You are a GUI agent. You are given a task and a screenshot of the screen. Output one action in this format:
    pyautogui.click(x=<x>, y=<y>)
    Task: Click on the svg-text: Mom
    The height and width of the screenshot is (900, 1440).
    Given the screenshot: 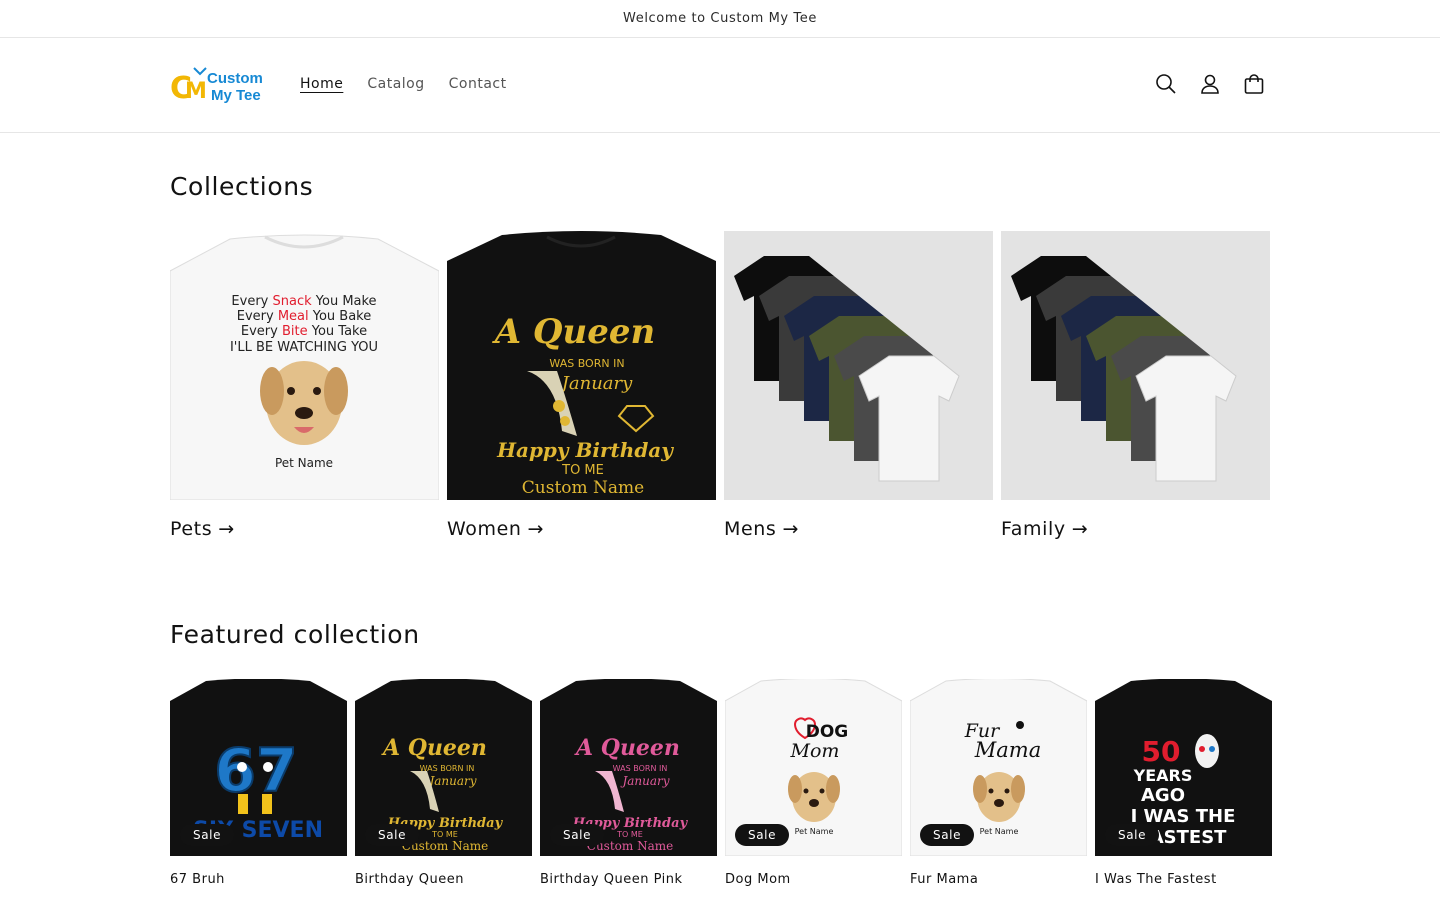 What is the action you would take?
    pyautogui.click(x=815, y=751)
    